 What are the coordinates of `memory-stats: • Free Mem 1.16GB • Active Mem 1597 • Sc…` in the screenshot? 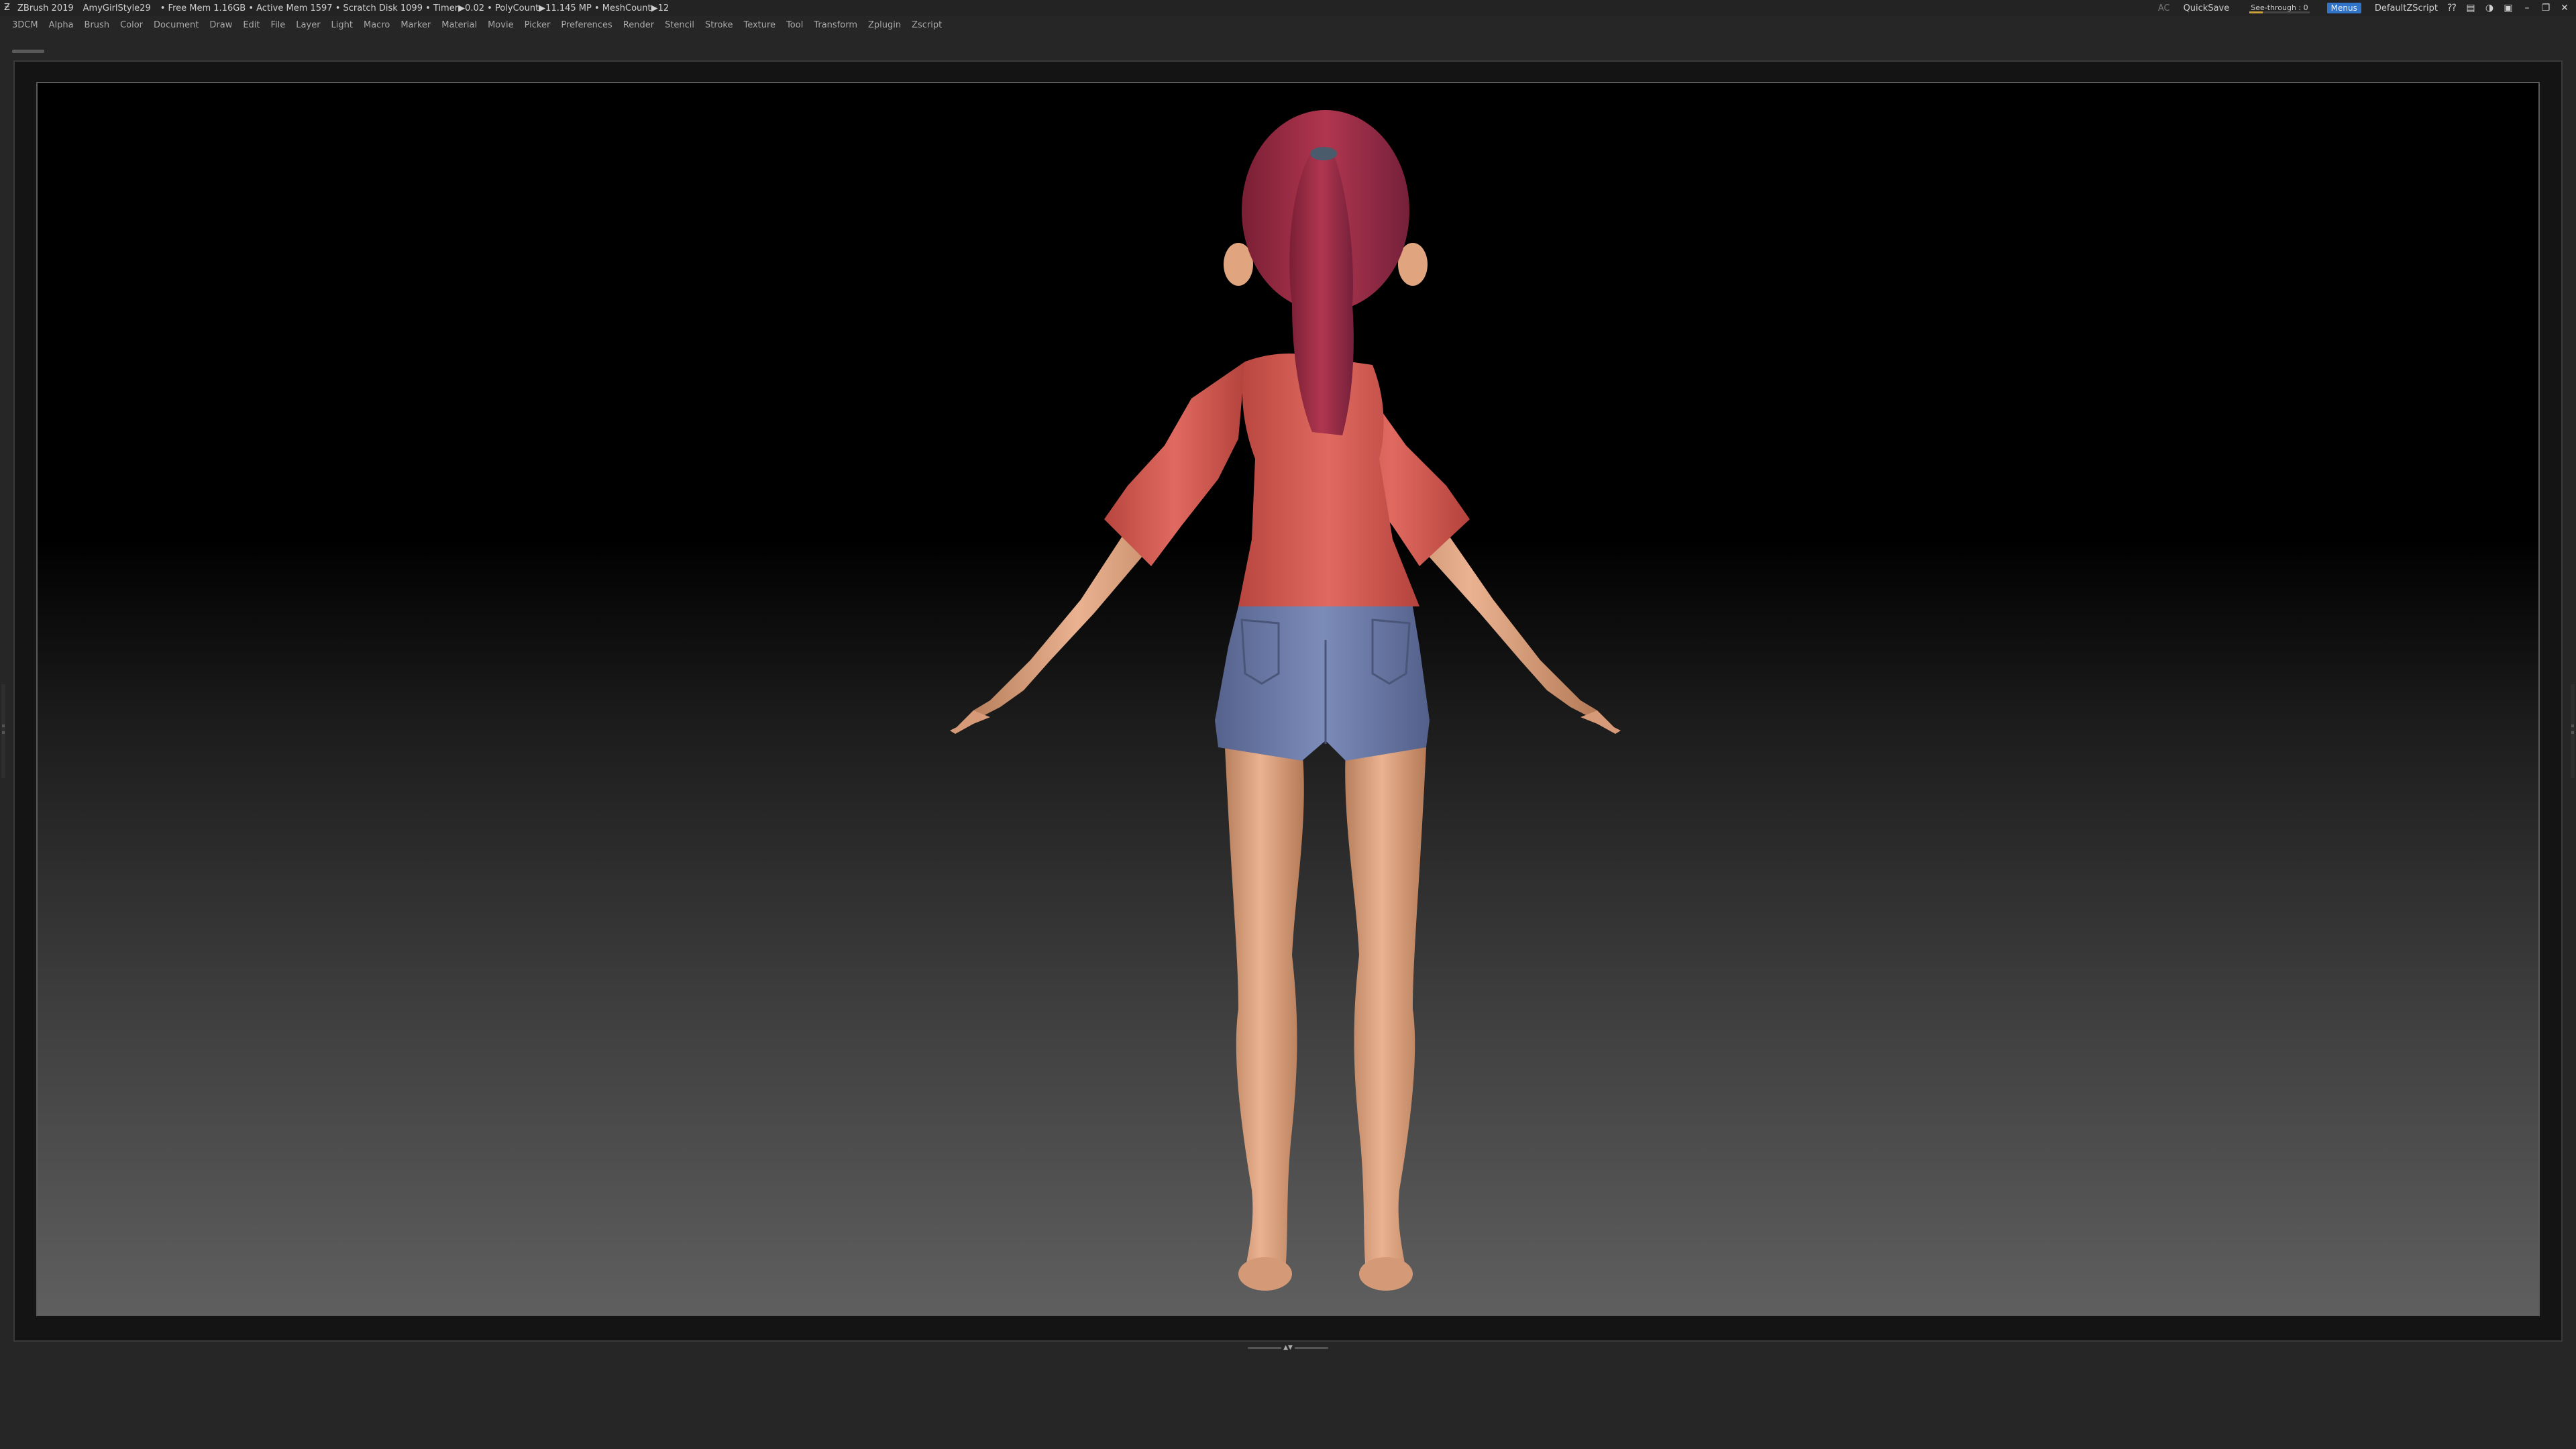 It's located at (414, 8).